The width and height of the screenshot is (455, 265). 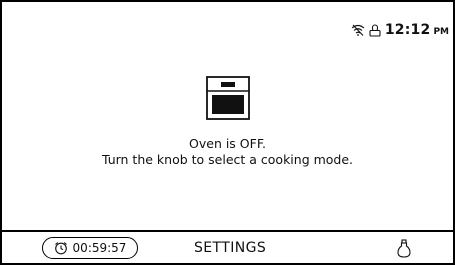 I want to click on clock-time: 12:12, so click(x=407, y=30).